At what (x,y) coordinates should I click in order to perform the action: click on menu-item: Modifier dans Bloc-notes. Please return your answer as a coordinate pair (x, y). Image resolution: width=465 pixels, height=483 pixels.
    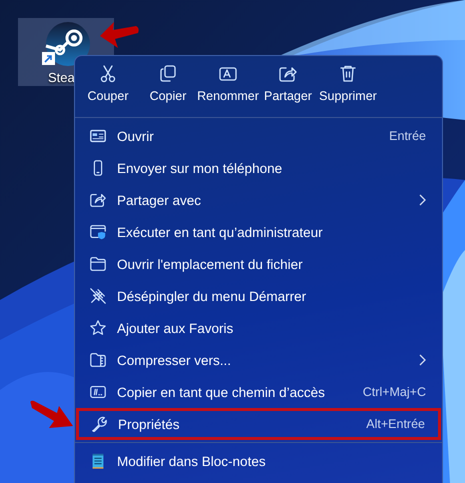
    Looking at the image, I should click on (258, 461).